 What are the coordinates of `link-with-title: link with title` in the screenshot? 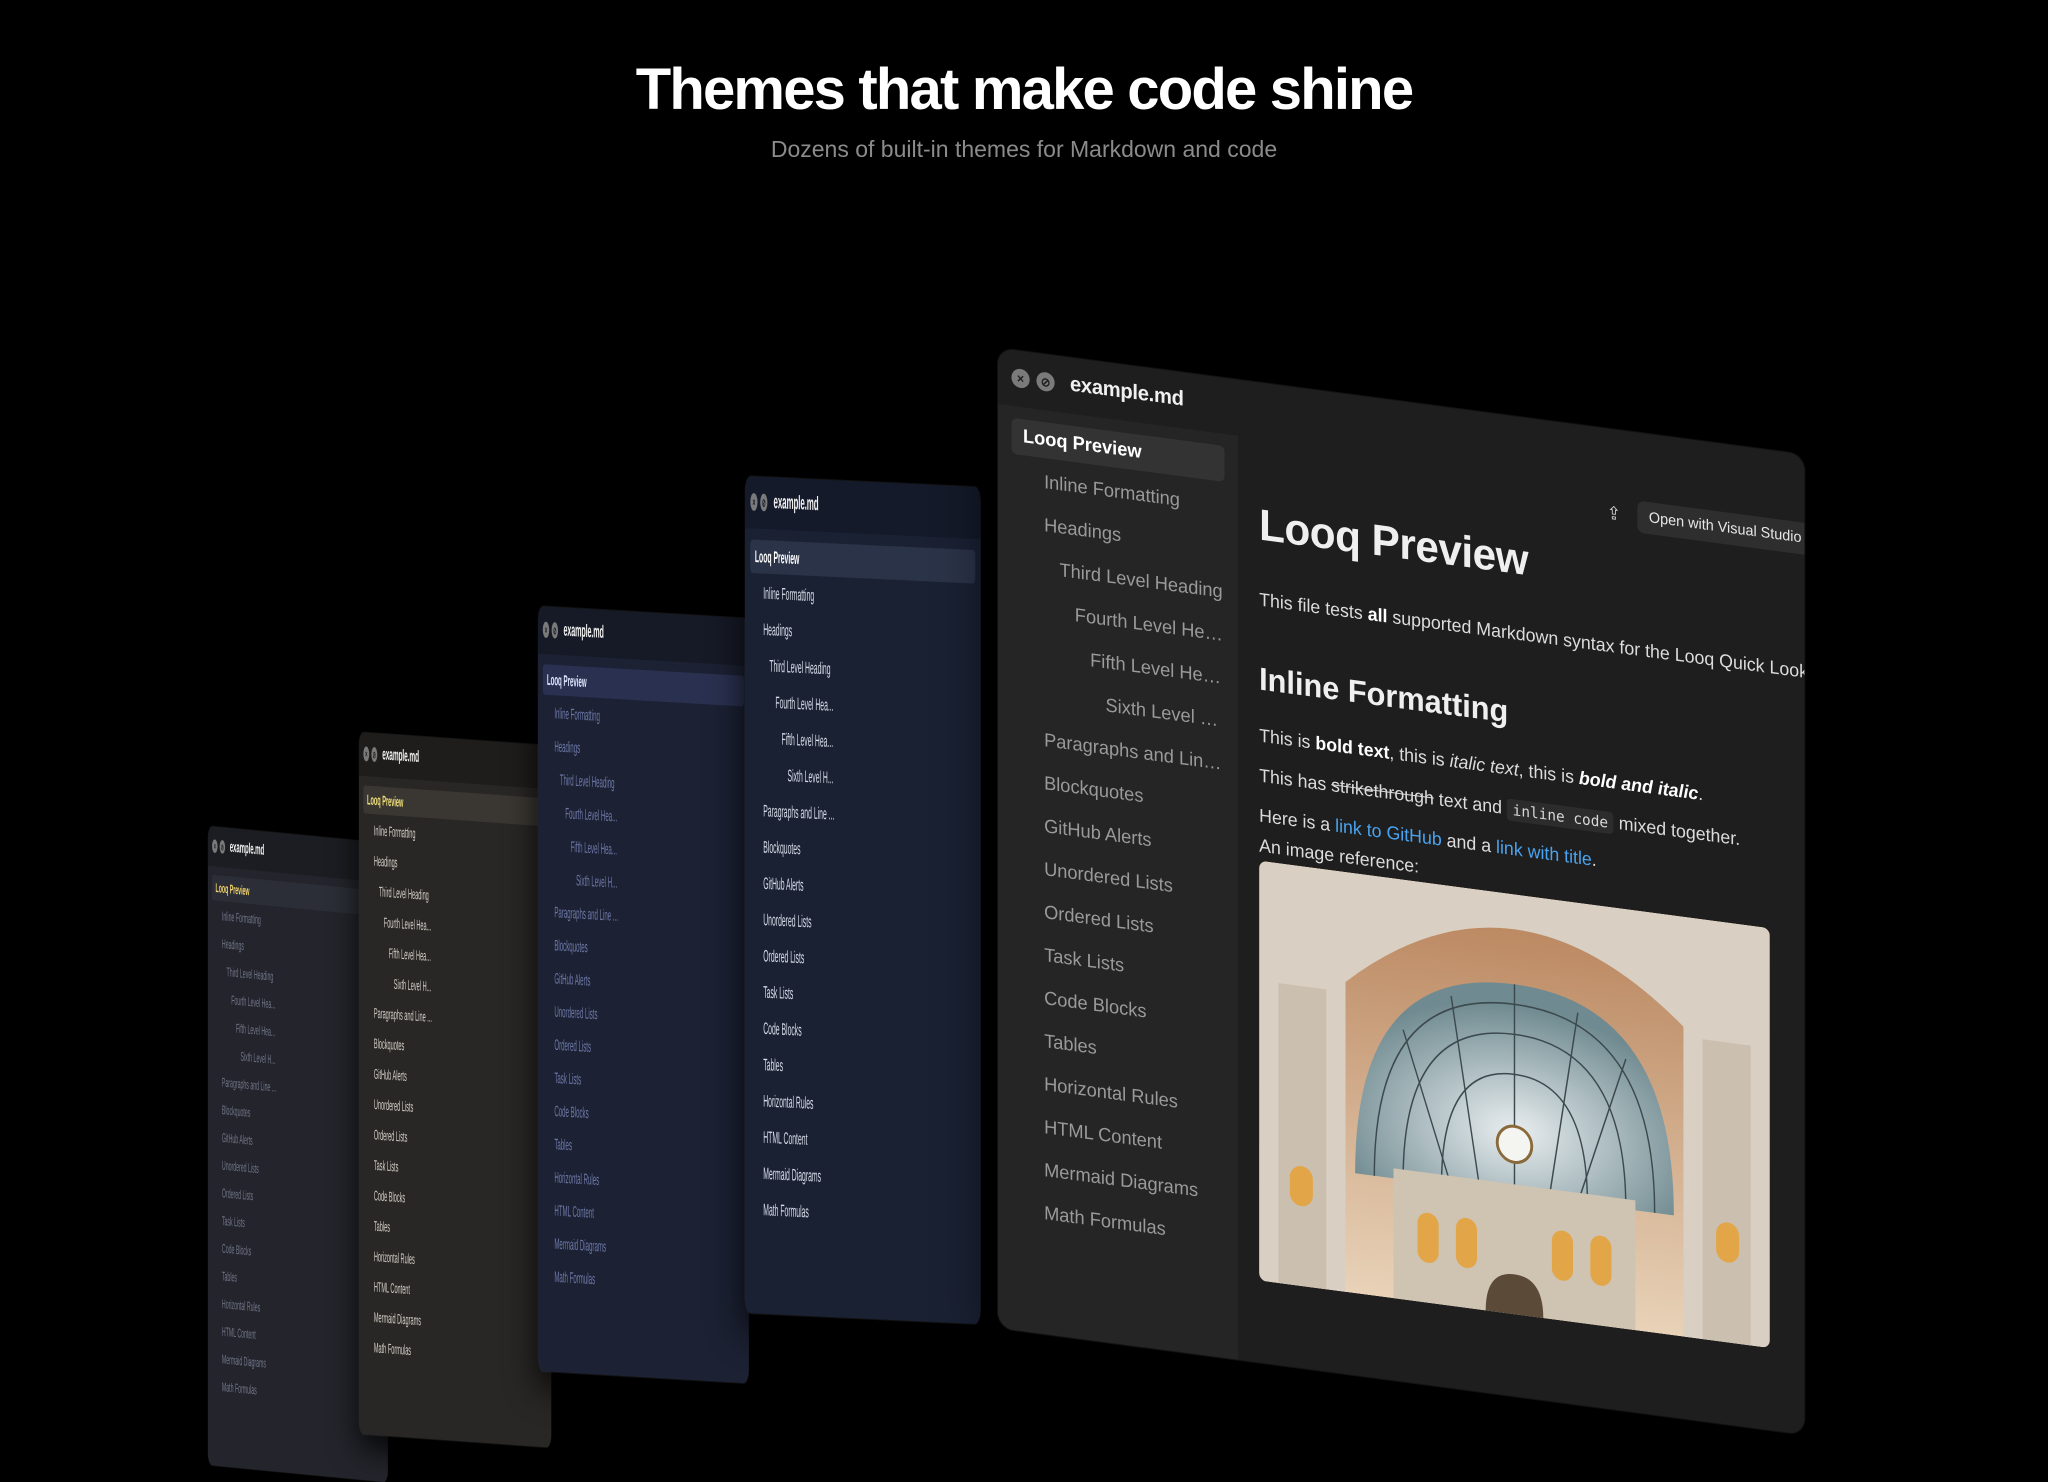 It's located at (1544, 853).